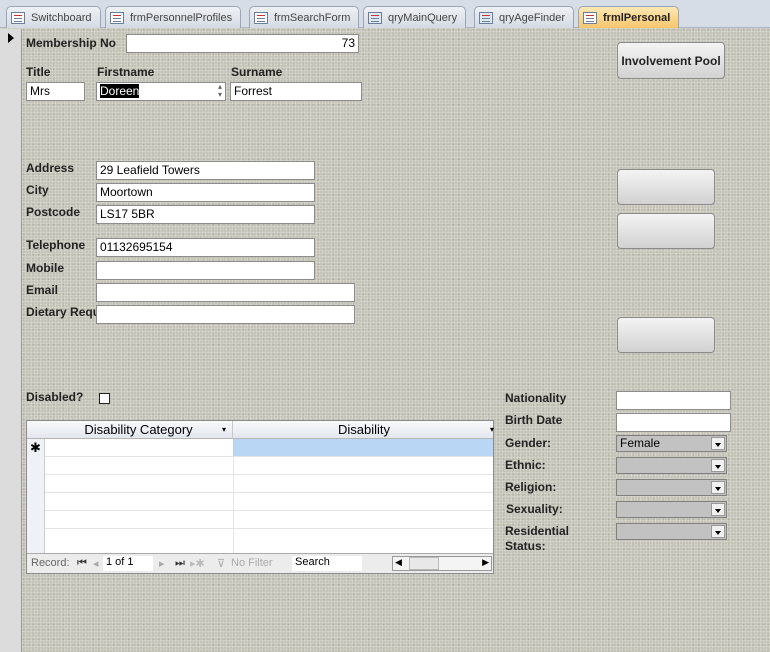 This screenshot has height=652, width=770. Describe the element at coordinates (50, 563) in the screenshot. I see `record-label: Record:` at that location.